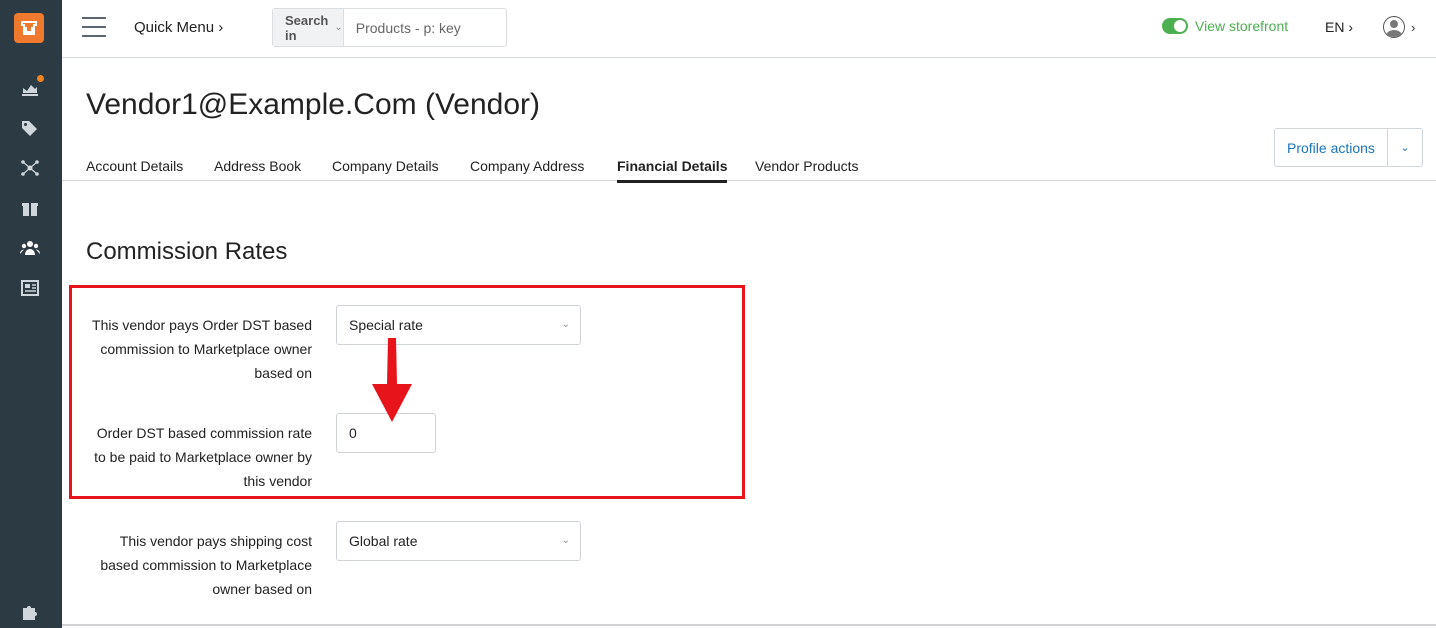 This screenshot has height=628, width=1436. Describe the element at coordinates (807, 169) in the screenshot. I see `tab-vendor-products: Vendor Products` at that location.